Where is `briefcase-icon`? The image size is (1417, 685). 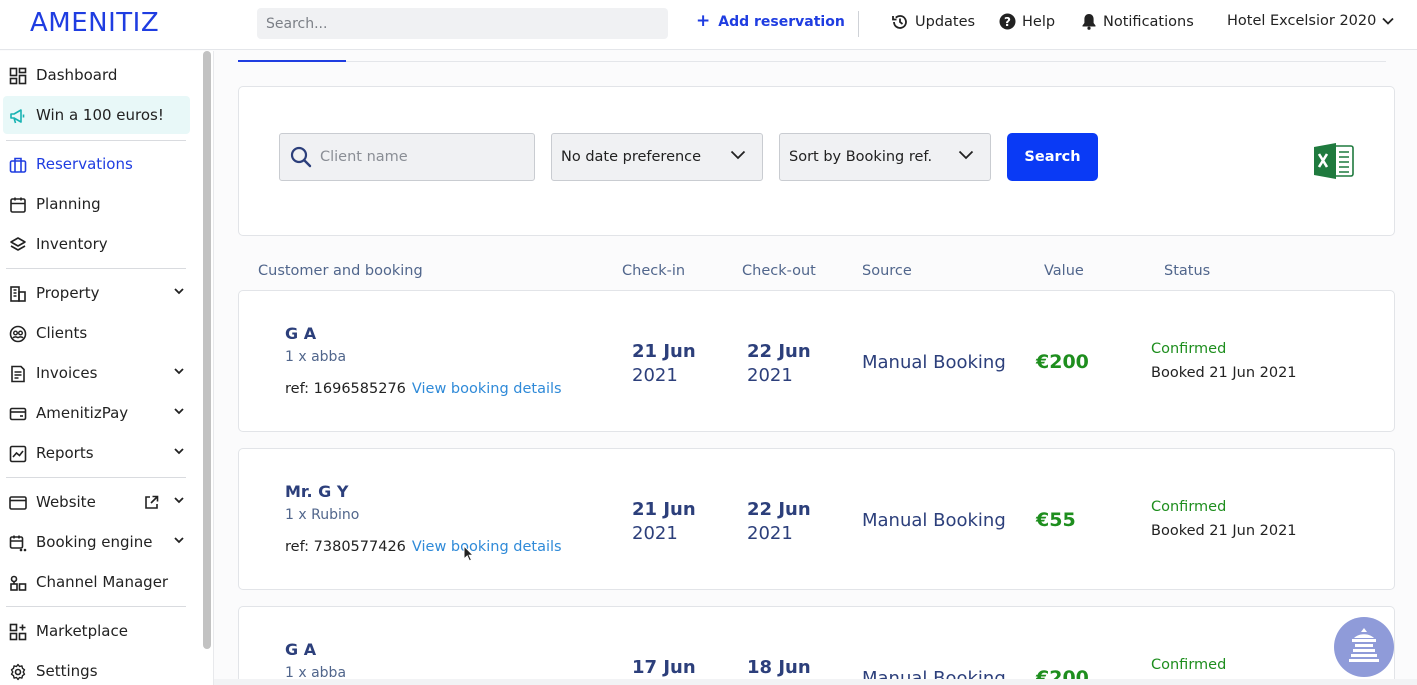
briefcase-icon is located at coordinates (18, 165).